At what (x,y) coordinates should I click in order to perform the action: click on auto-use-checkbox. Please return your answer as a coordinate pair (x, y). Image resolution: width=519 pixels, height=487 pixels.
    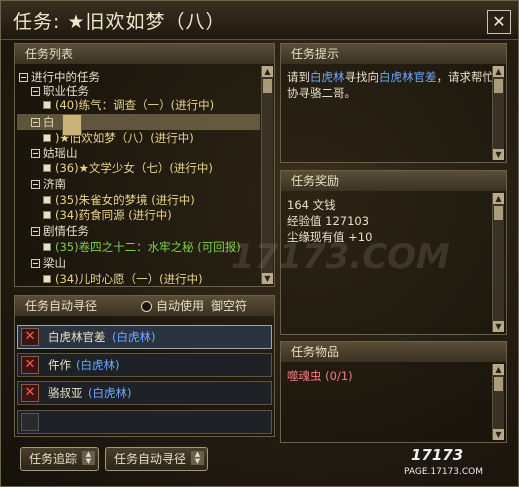
    Looking at the image, I should click on (146, 306).